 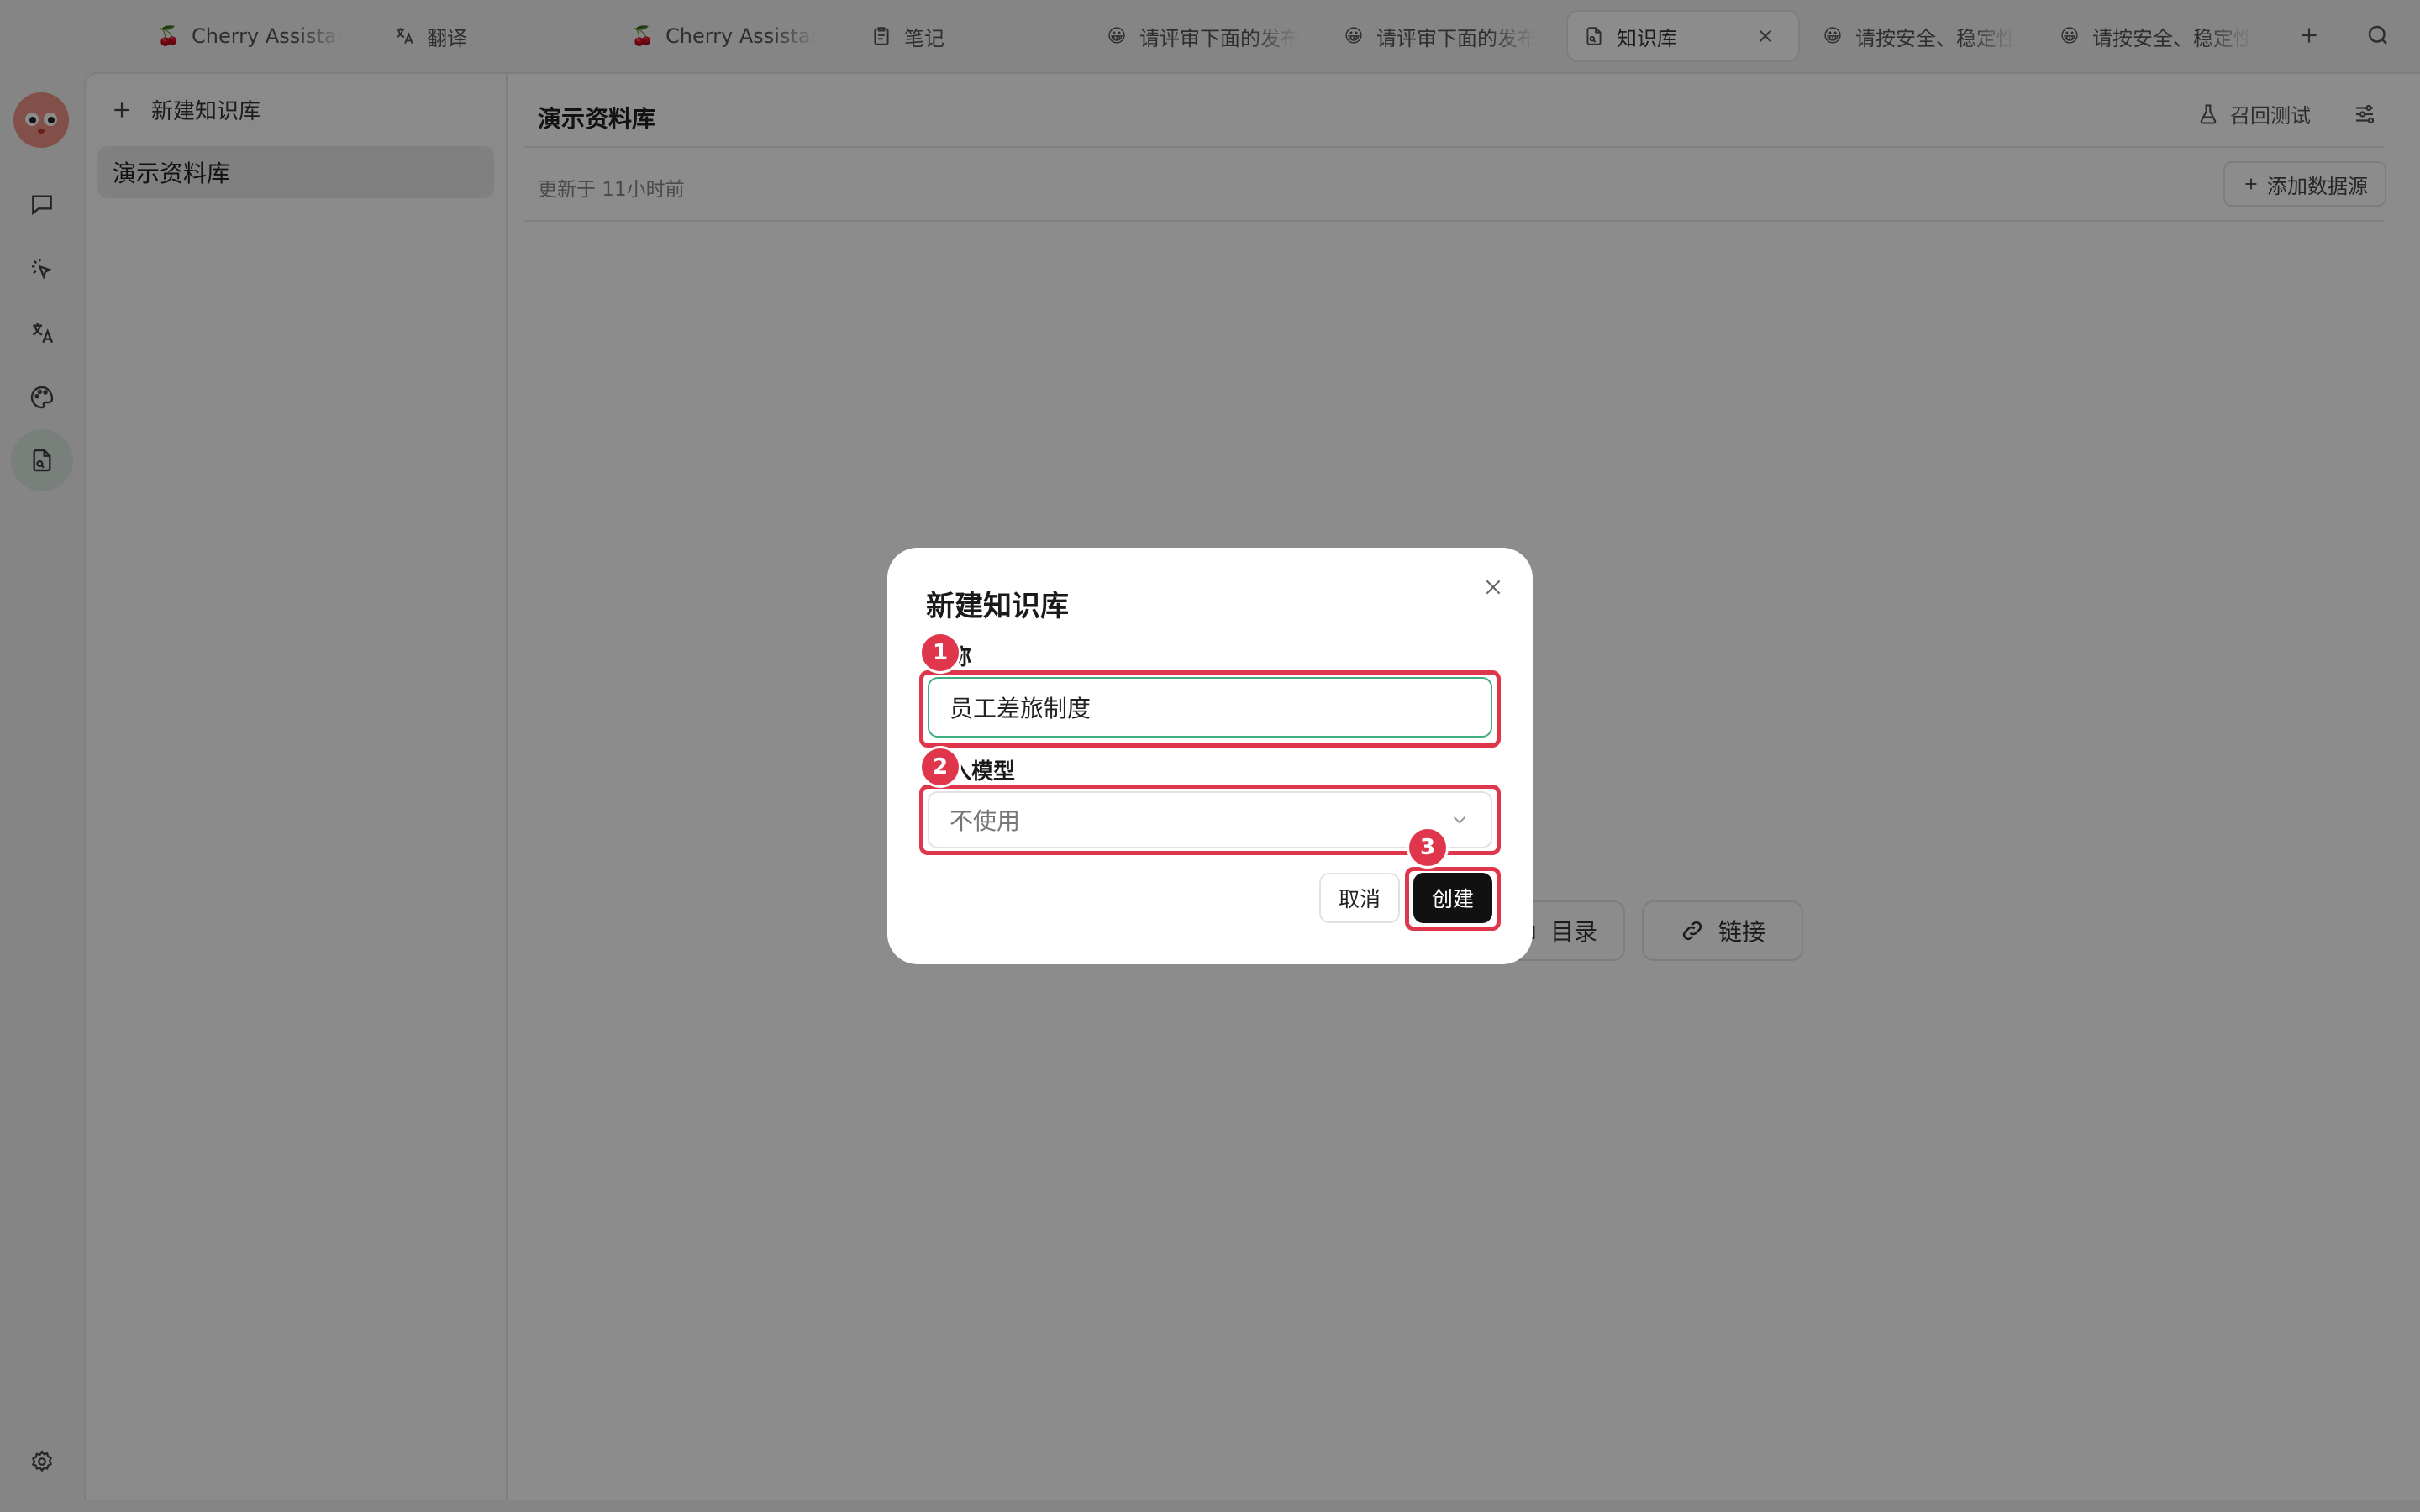 I want to click on cancel-button: 取消, so click(x=1359, y=898).